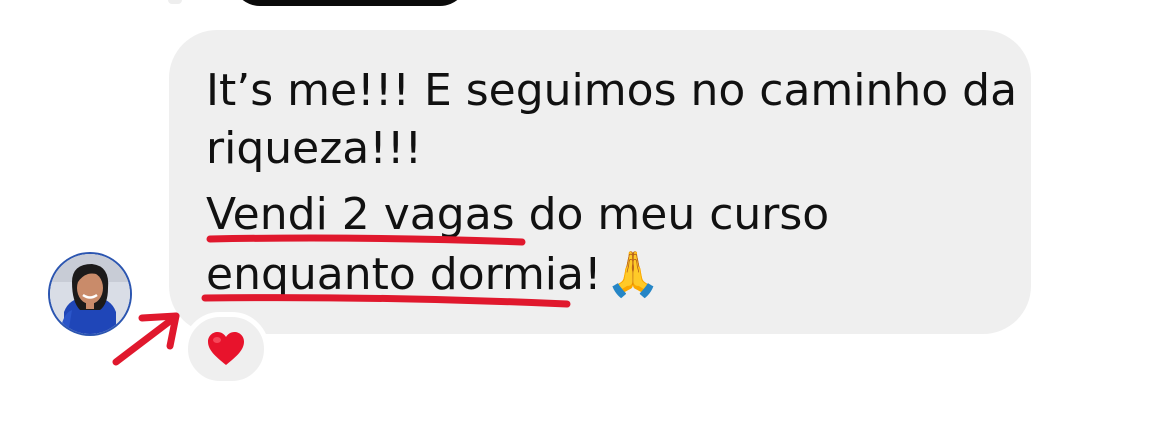  Describe the element at coordinates (404, 274) in the screenshot. I see `message-line-4-text: enquanto dormia!` at that location.